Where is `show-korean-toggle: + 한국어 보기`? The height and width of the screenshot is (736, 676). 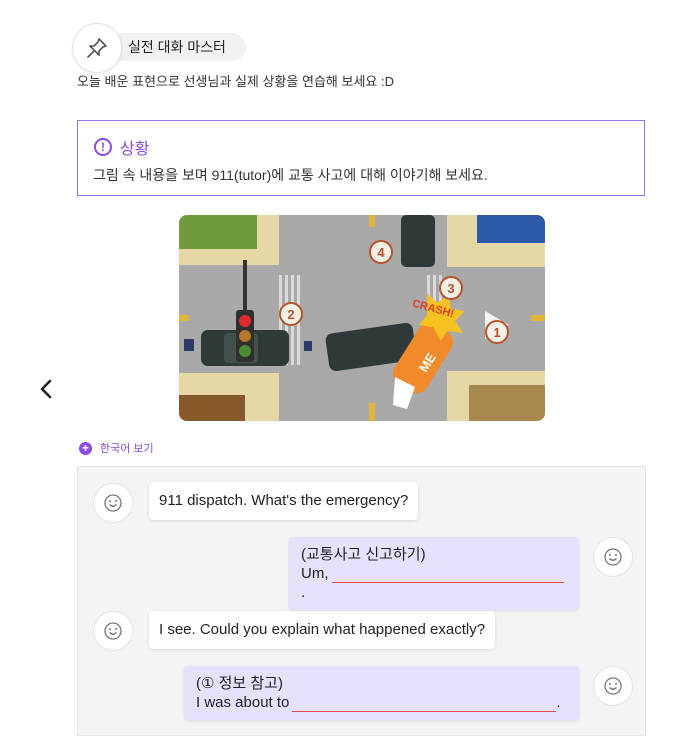
show-korean-toggle: + 한국어 보기 is located at coordinates (116, 448).